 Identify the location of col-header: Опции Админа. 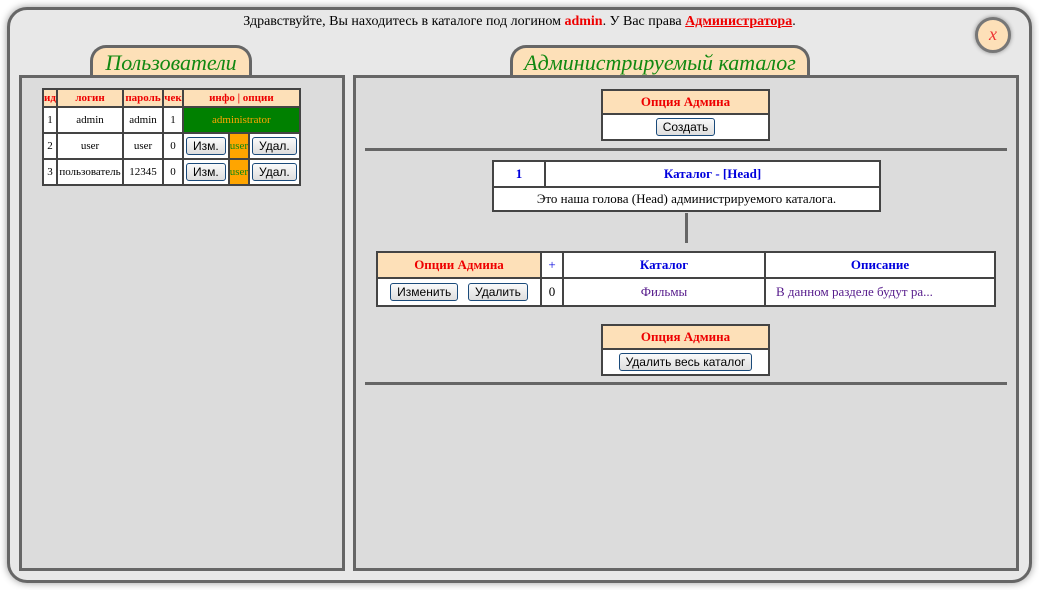
(459, 265).